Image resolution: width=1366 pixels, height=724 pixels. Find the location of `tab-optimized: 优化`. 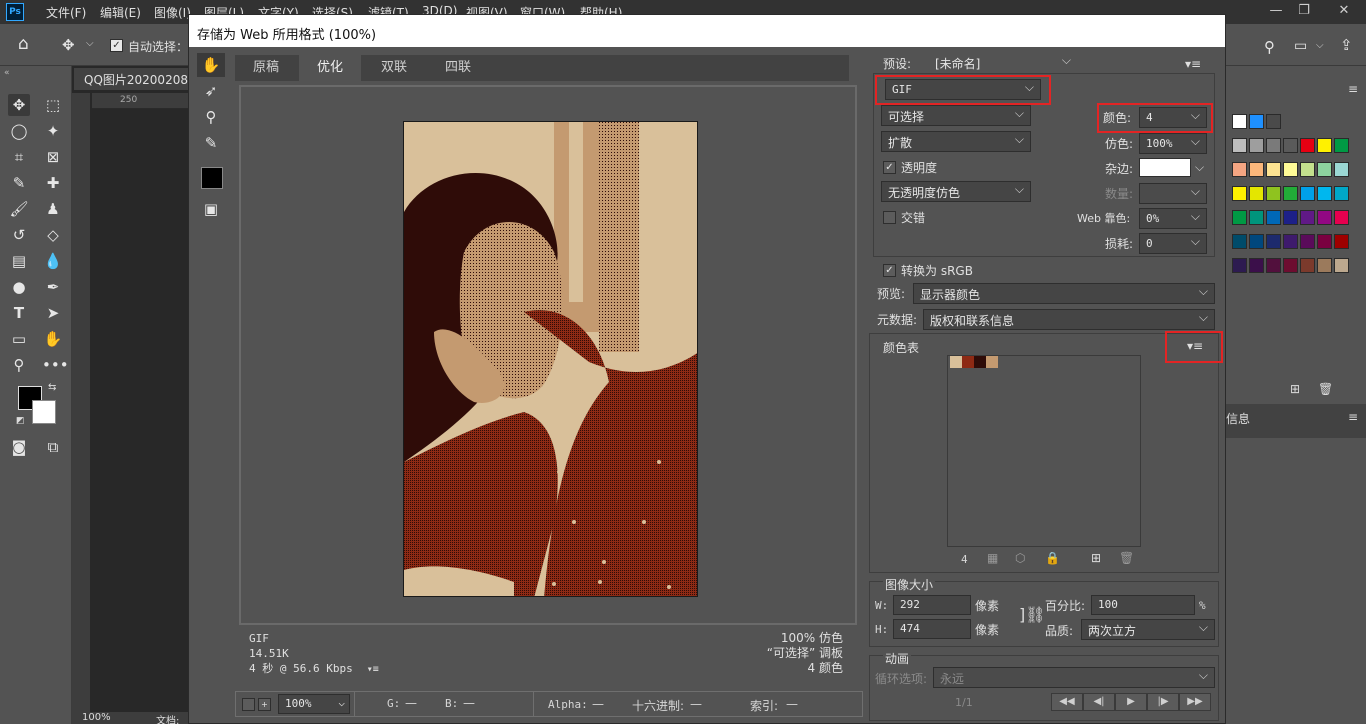

tab-optimized: 优化 is located at coordinates (330, 68).